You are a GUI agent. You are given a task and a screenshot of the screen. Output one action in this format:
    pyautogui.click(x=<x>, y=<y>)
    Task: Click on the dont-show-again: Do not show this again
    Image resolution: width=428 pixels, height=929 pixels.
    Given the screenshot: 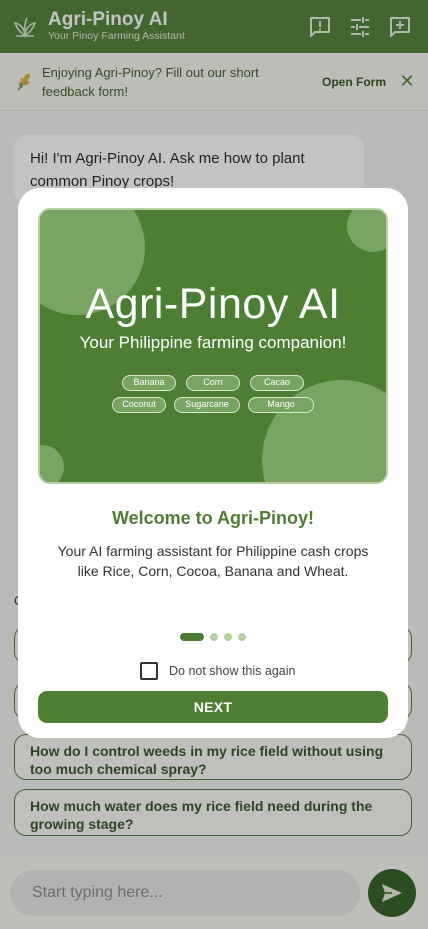 What is the action you would take?
    pyautogui.click(x=217, y=671)
    